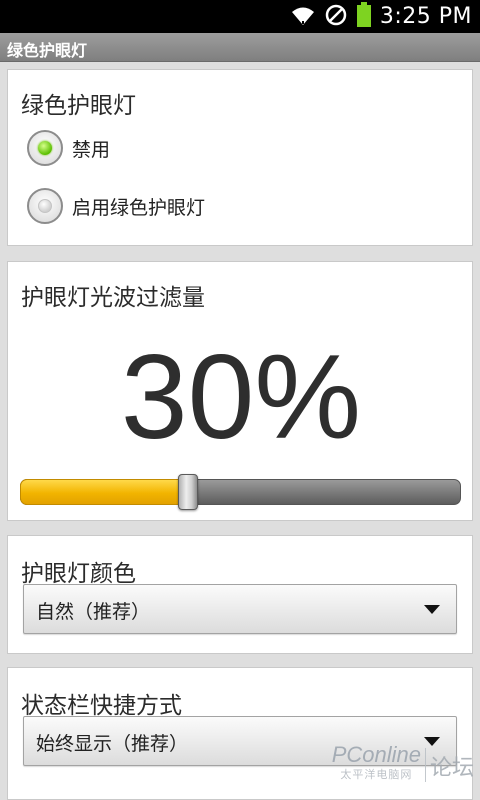  Describe the element at coordinates (240, 741) in the screenshot. I see `shortcut-dropdown: 始终显示（推荐）` at that location.